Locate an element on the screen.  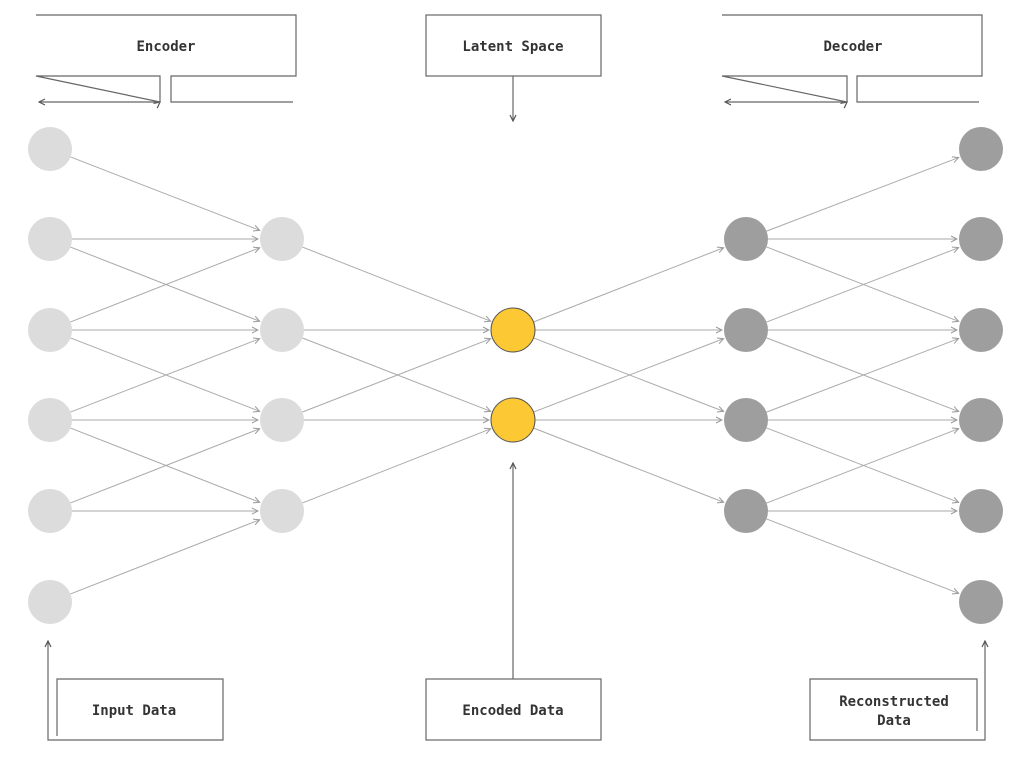
latent-space-label: Latent Space is located at coordinates (512, 47).